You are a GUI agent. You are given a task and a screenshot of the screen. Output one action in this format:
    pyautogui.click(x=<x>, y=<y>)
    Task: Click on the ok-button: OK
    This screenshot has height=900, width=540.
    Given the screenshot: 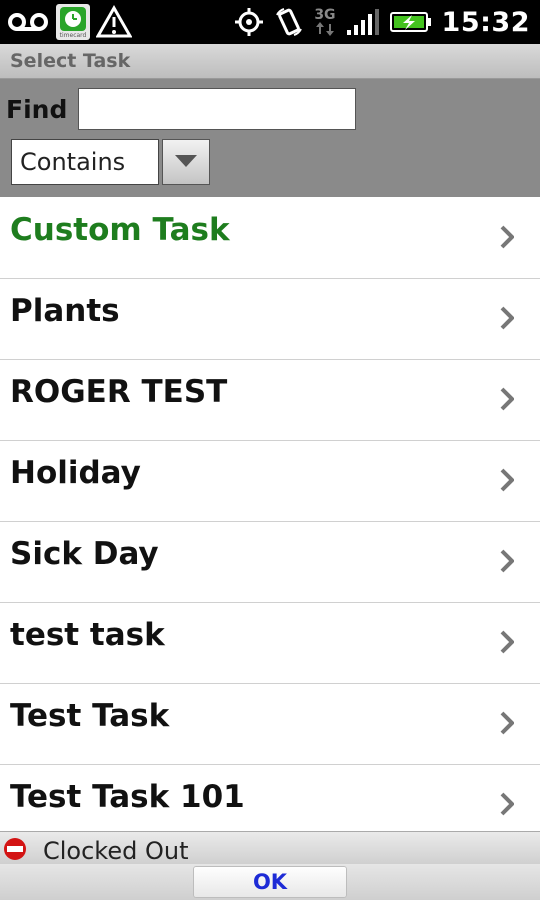 What is the action you would take?
    pyautogui.click(x=270, y=882)
    